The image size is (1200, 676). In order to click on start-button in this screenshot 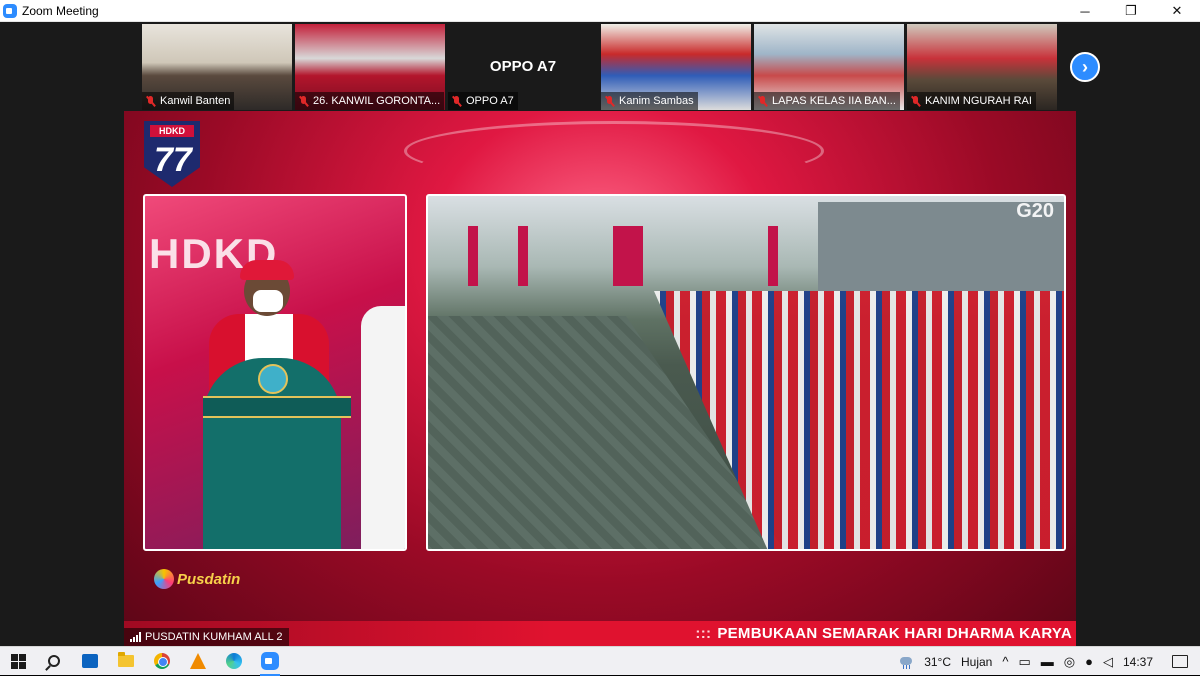, I will do `click(18, 661)`.